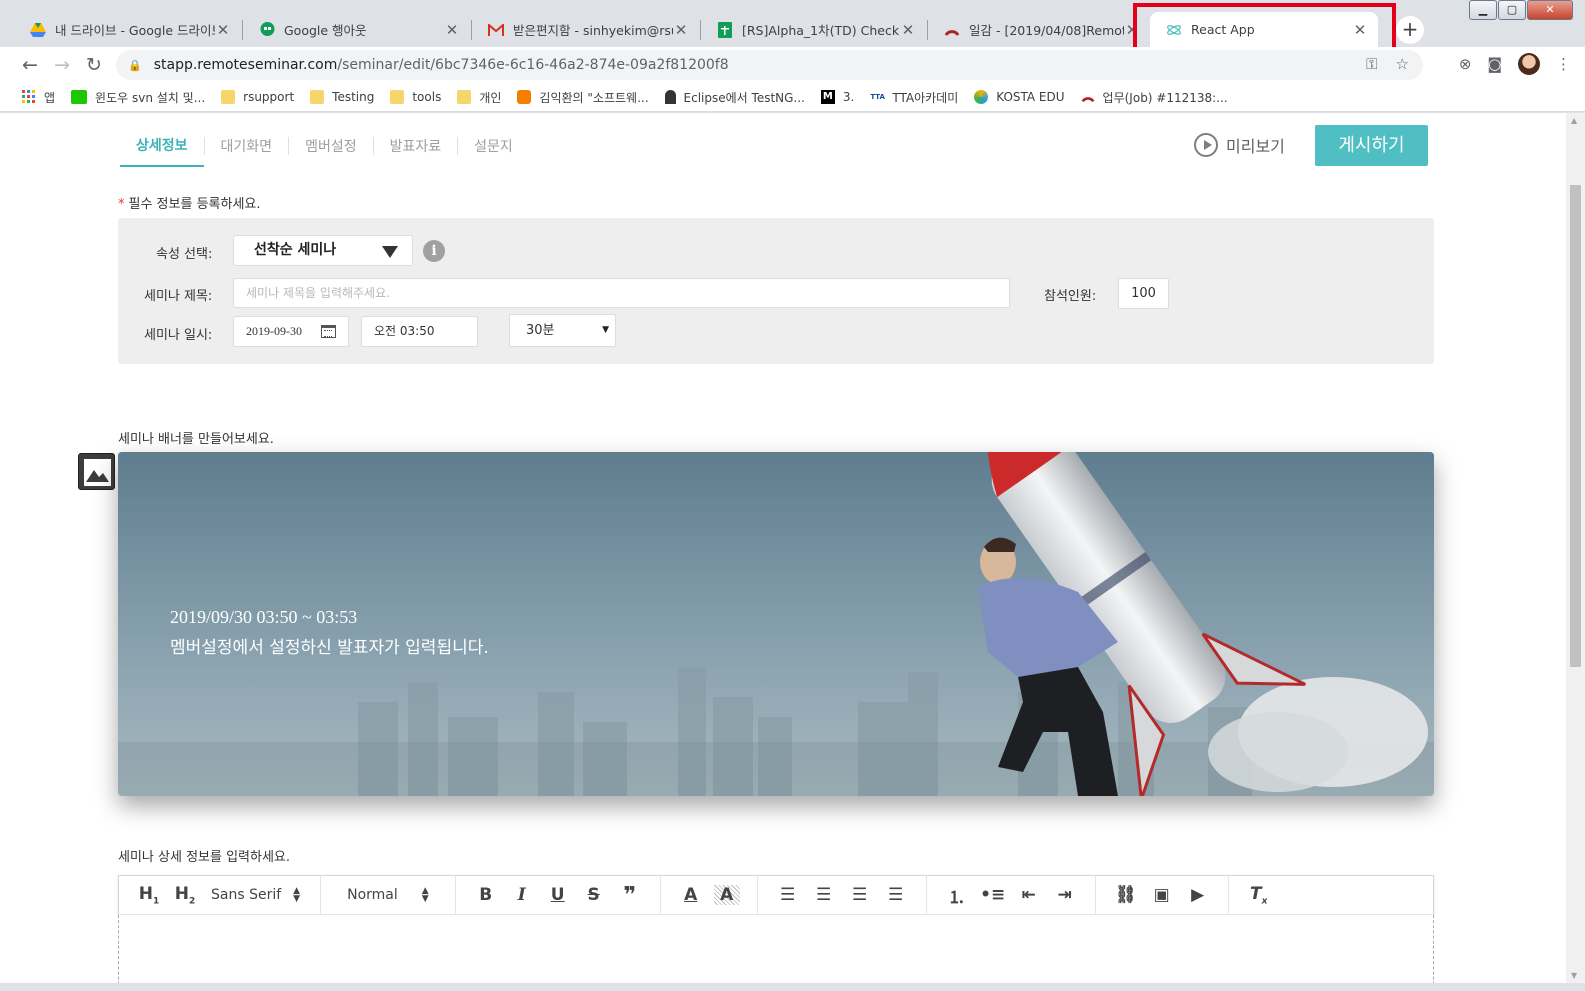  Describe the element at coordinates (419, 331) in the screenshot. I see `time-input: 오전 03:50` at that location.